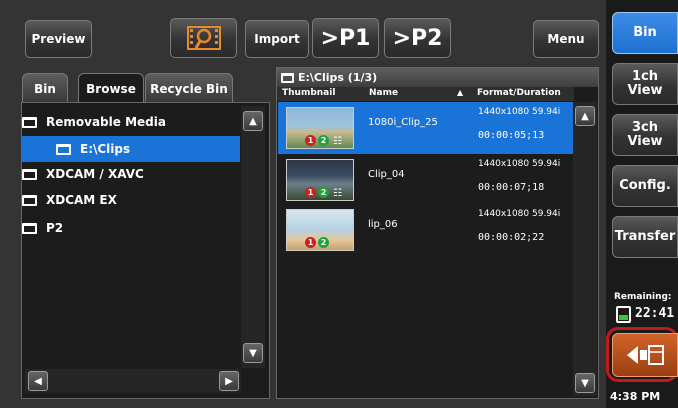 This screenshot has width=678, height=408. I want to click on tree-item-label: Removable Media, so click(106, 122).